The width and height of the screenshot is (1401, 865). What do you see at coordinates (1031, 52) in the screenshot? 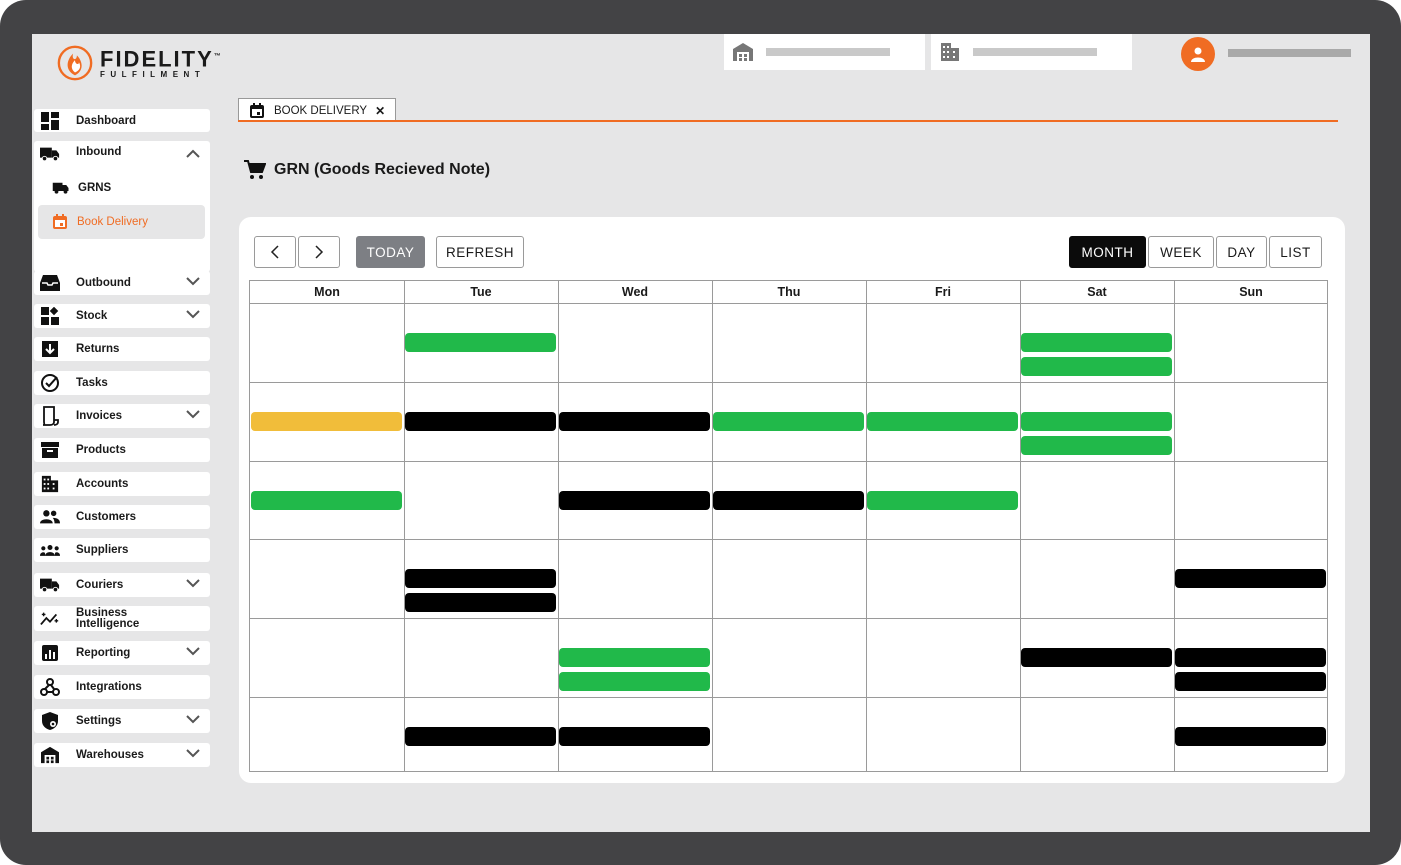
I see `account-selector` at bounding box center [1031, 52].